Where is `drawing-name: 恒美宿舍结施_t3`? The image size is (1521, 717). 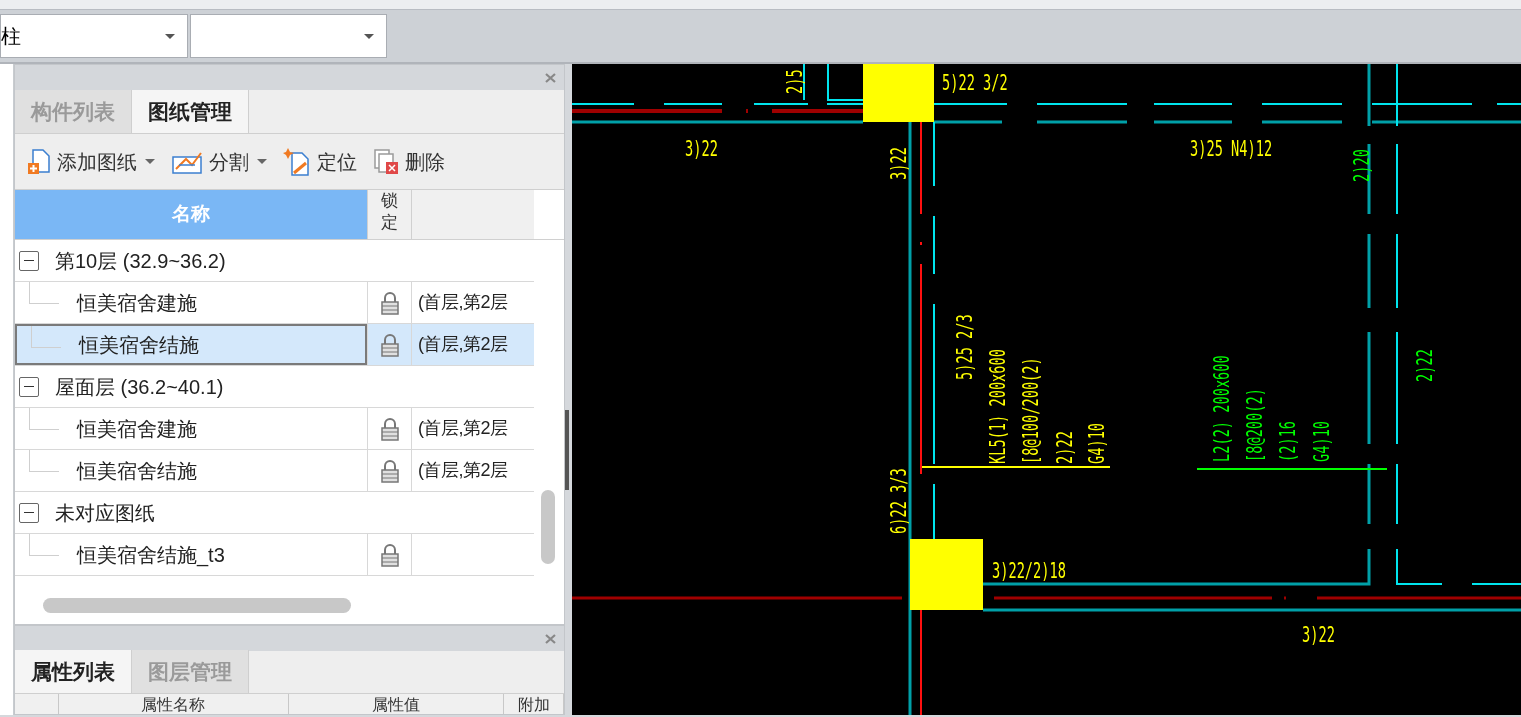
drawing-name: 恒美宿舍结施_t3 is located at coordinates (151, 555).